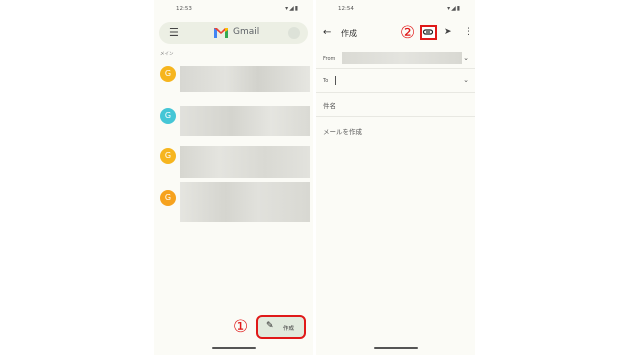 This screenshot has width=632, height=355. Describe the element at coordinates (294, 33) in the screenshot. I see `account-avatar` at that location.